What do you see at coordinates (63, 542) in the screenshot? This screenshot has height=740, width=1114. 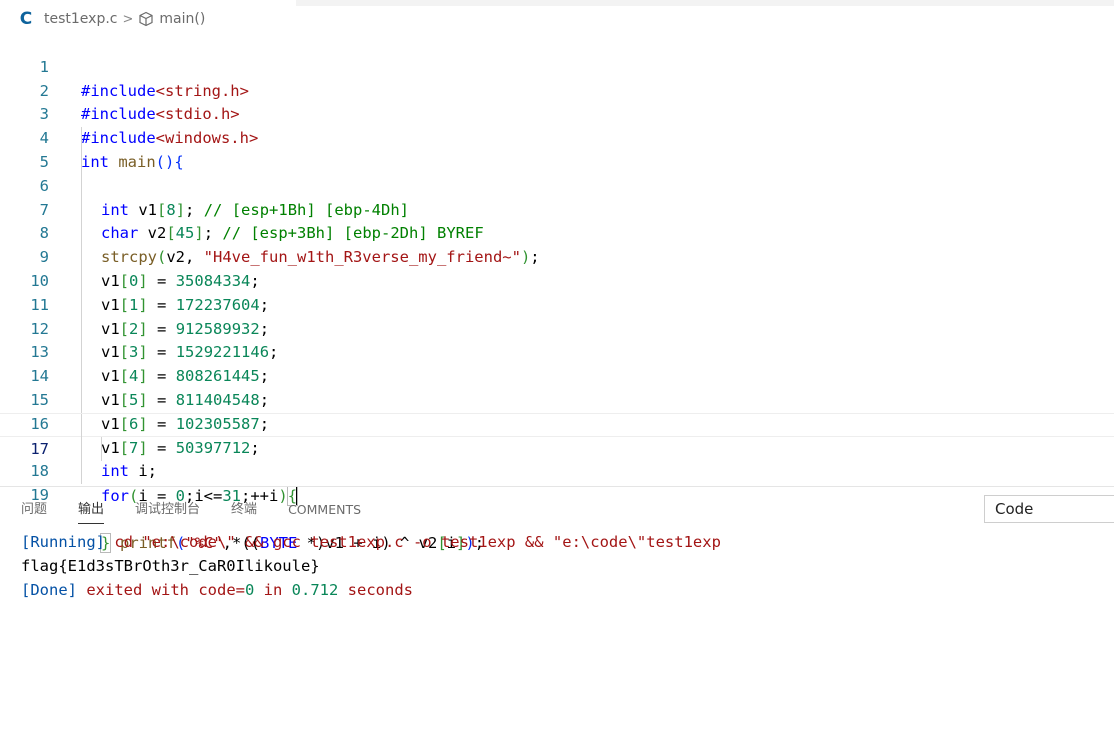 I see `running-tag: [Running]` at bounding box center [63, 542].